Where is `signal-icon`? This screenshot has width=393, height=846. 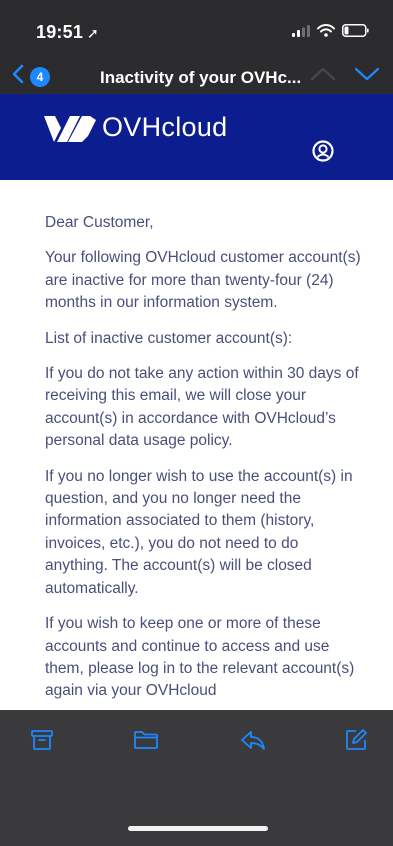
signal-icon is located at coordinates (301, 30).